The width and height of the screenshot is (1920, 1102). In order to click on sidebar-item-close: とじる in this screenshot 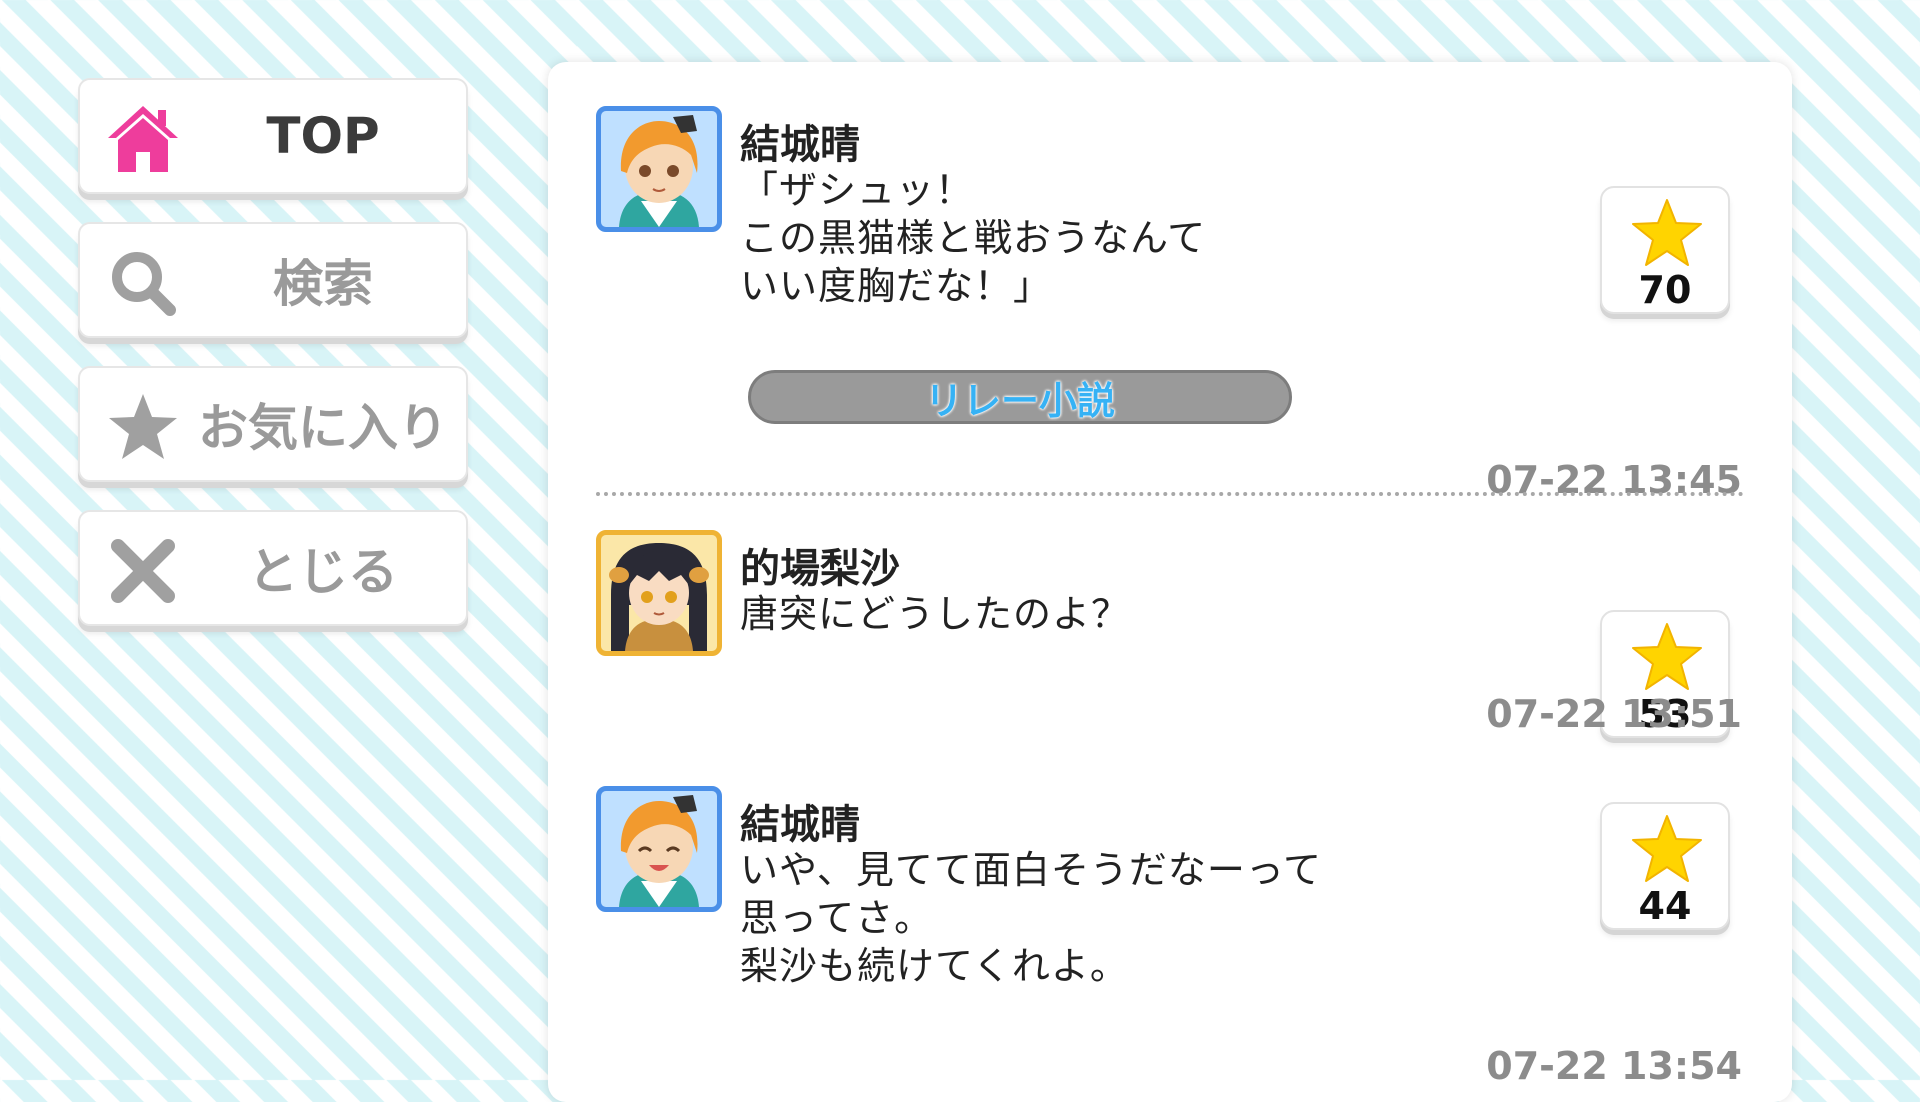, I will do `click(273, 568)`.